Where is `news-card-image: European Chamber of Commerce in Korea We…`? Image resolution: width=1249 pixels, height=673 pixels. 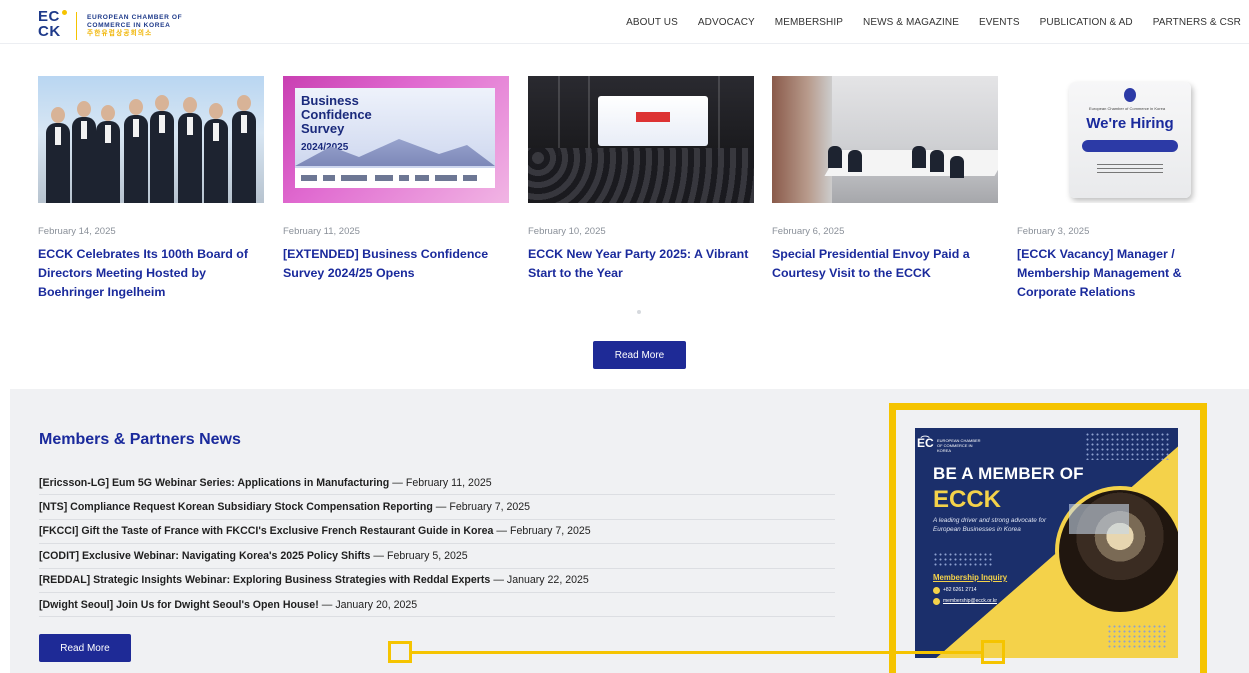
news-card-image: European Chamber of Commerce in Korea We… is located at coordinates (1130, 139).